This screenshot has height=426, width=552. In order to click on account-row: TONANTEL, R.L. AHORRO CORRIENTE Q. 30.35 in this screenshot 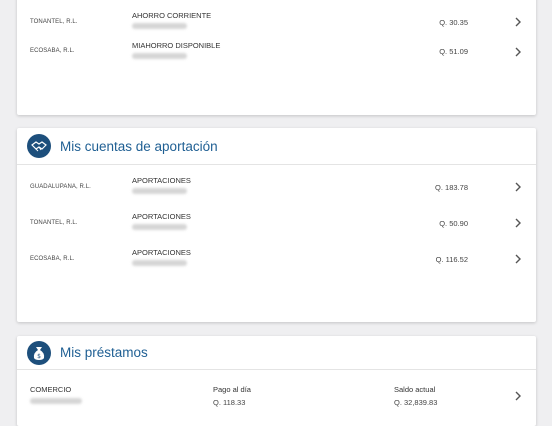, I will do `click(276, 18)`.